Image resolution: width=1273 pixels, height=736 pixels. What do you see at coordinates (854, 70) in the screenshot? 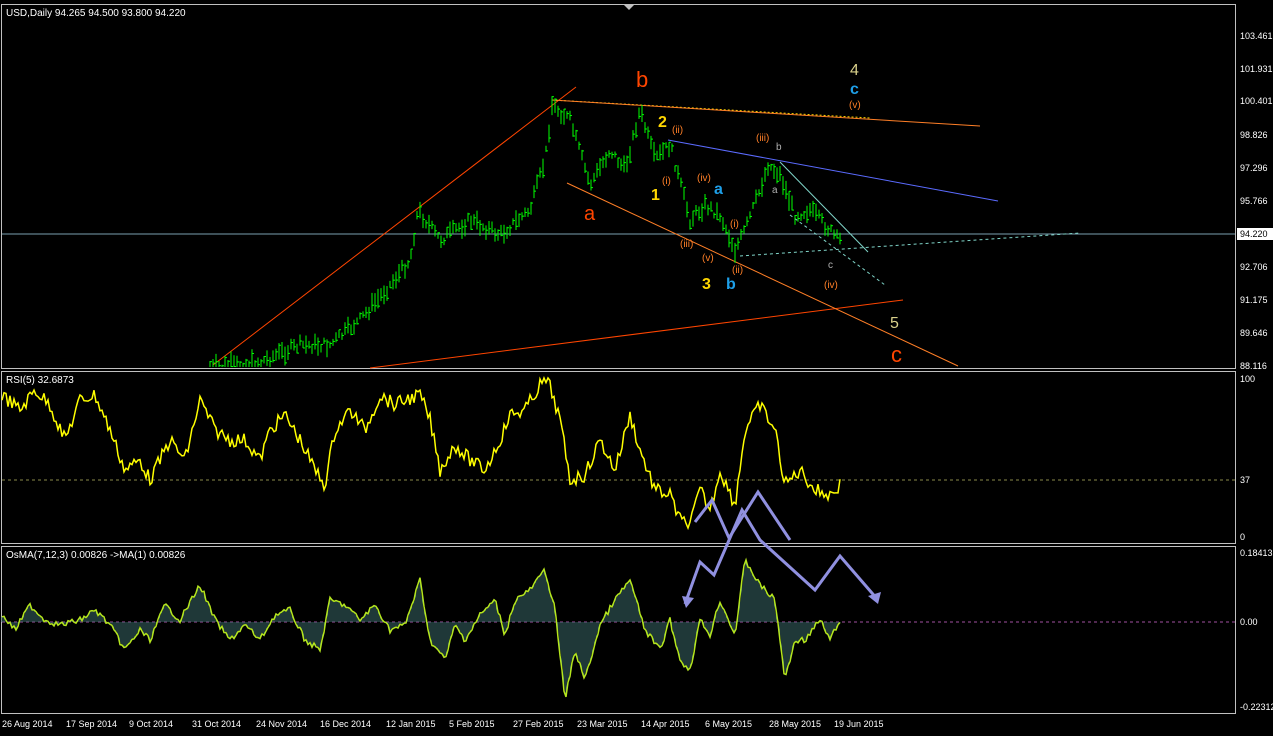
I see `wave-label-4: 4` at bounding box center [854, 70].